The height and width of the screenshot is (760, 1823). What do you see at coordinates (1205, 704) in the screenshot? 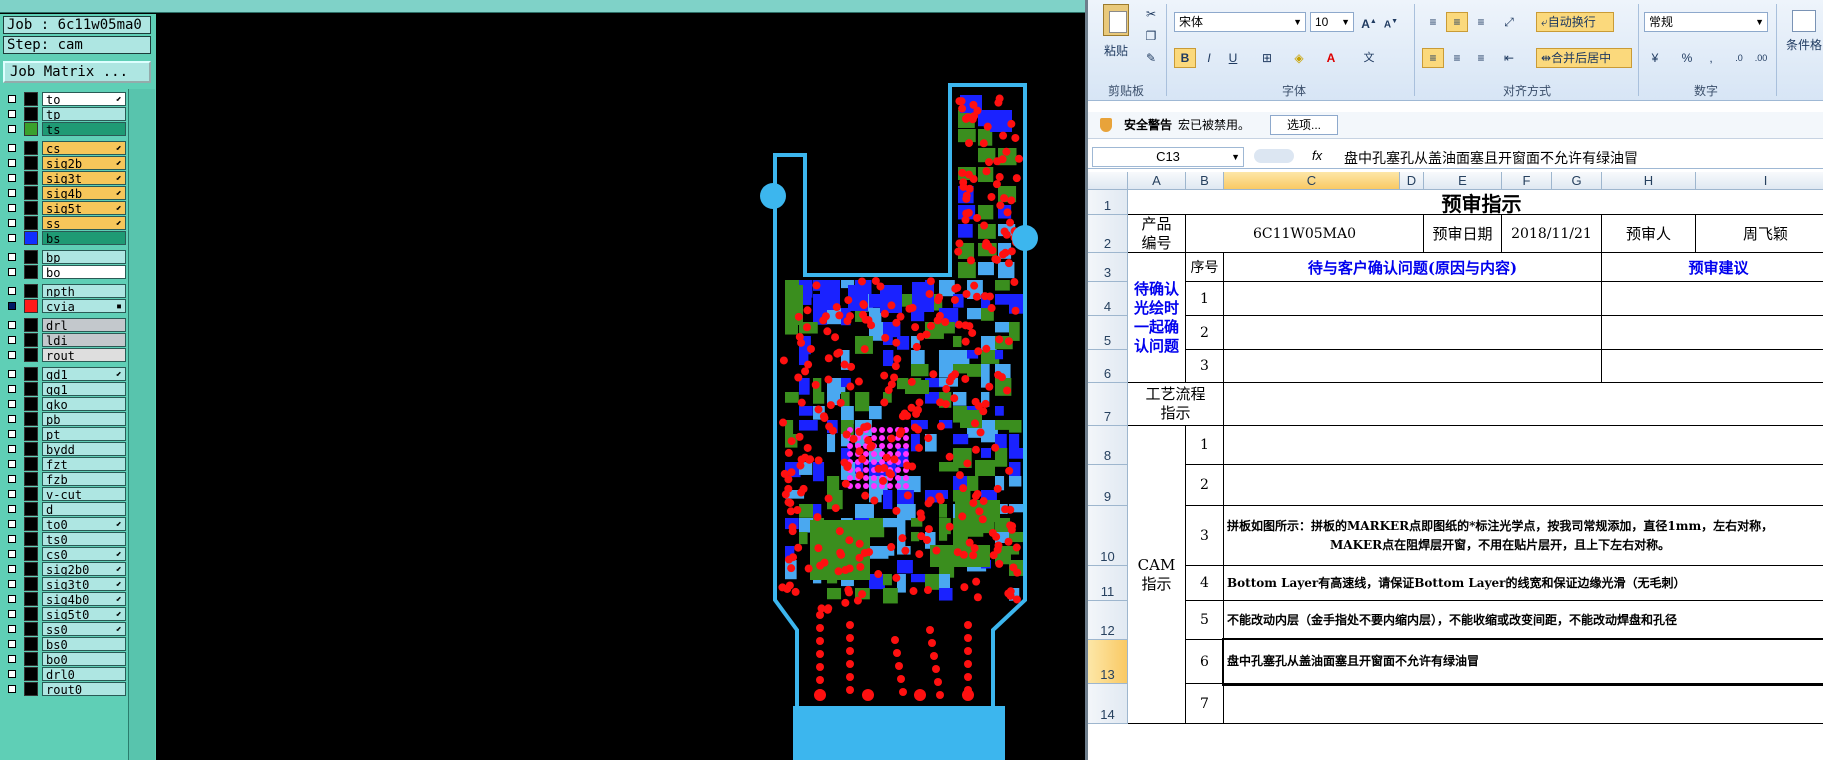
I see `cam-number-cell: 7` at bounding box center [1205, 704].